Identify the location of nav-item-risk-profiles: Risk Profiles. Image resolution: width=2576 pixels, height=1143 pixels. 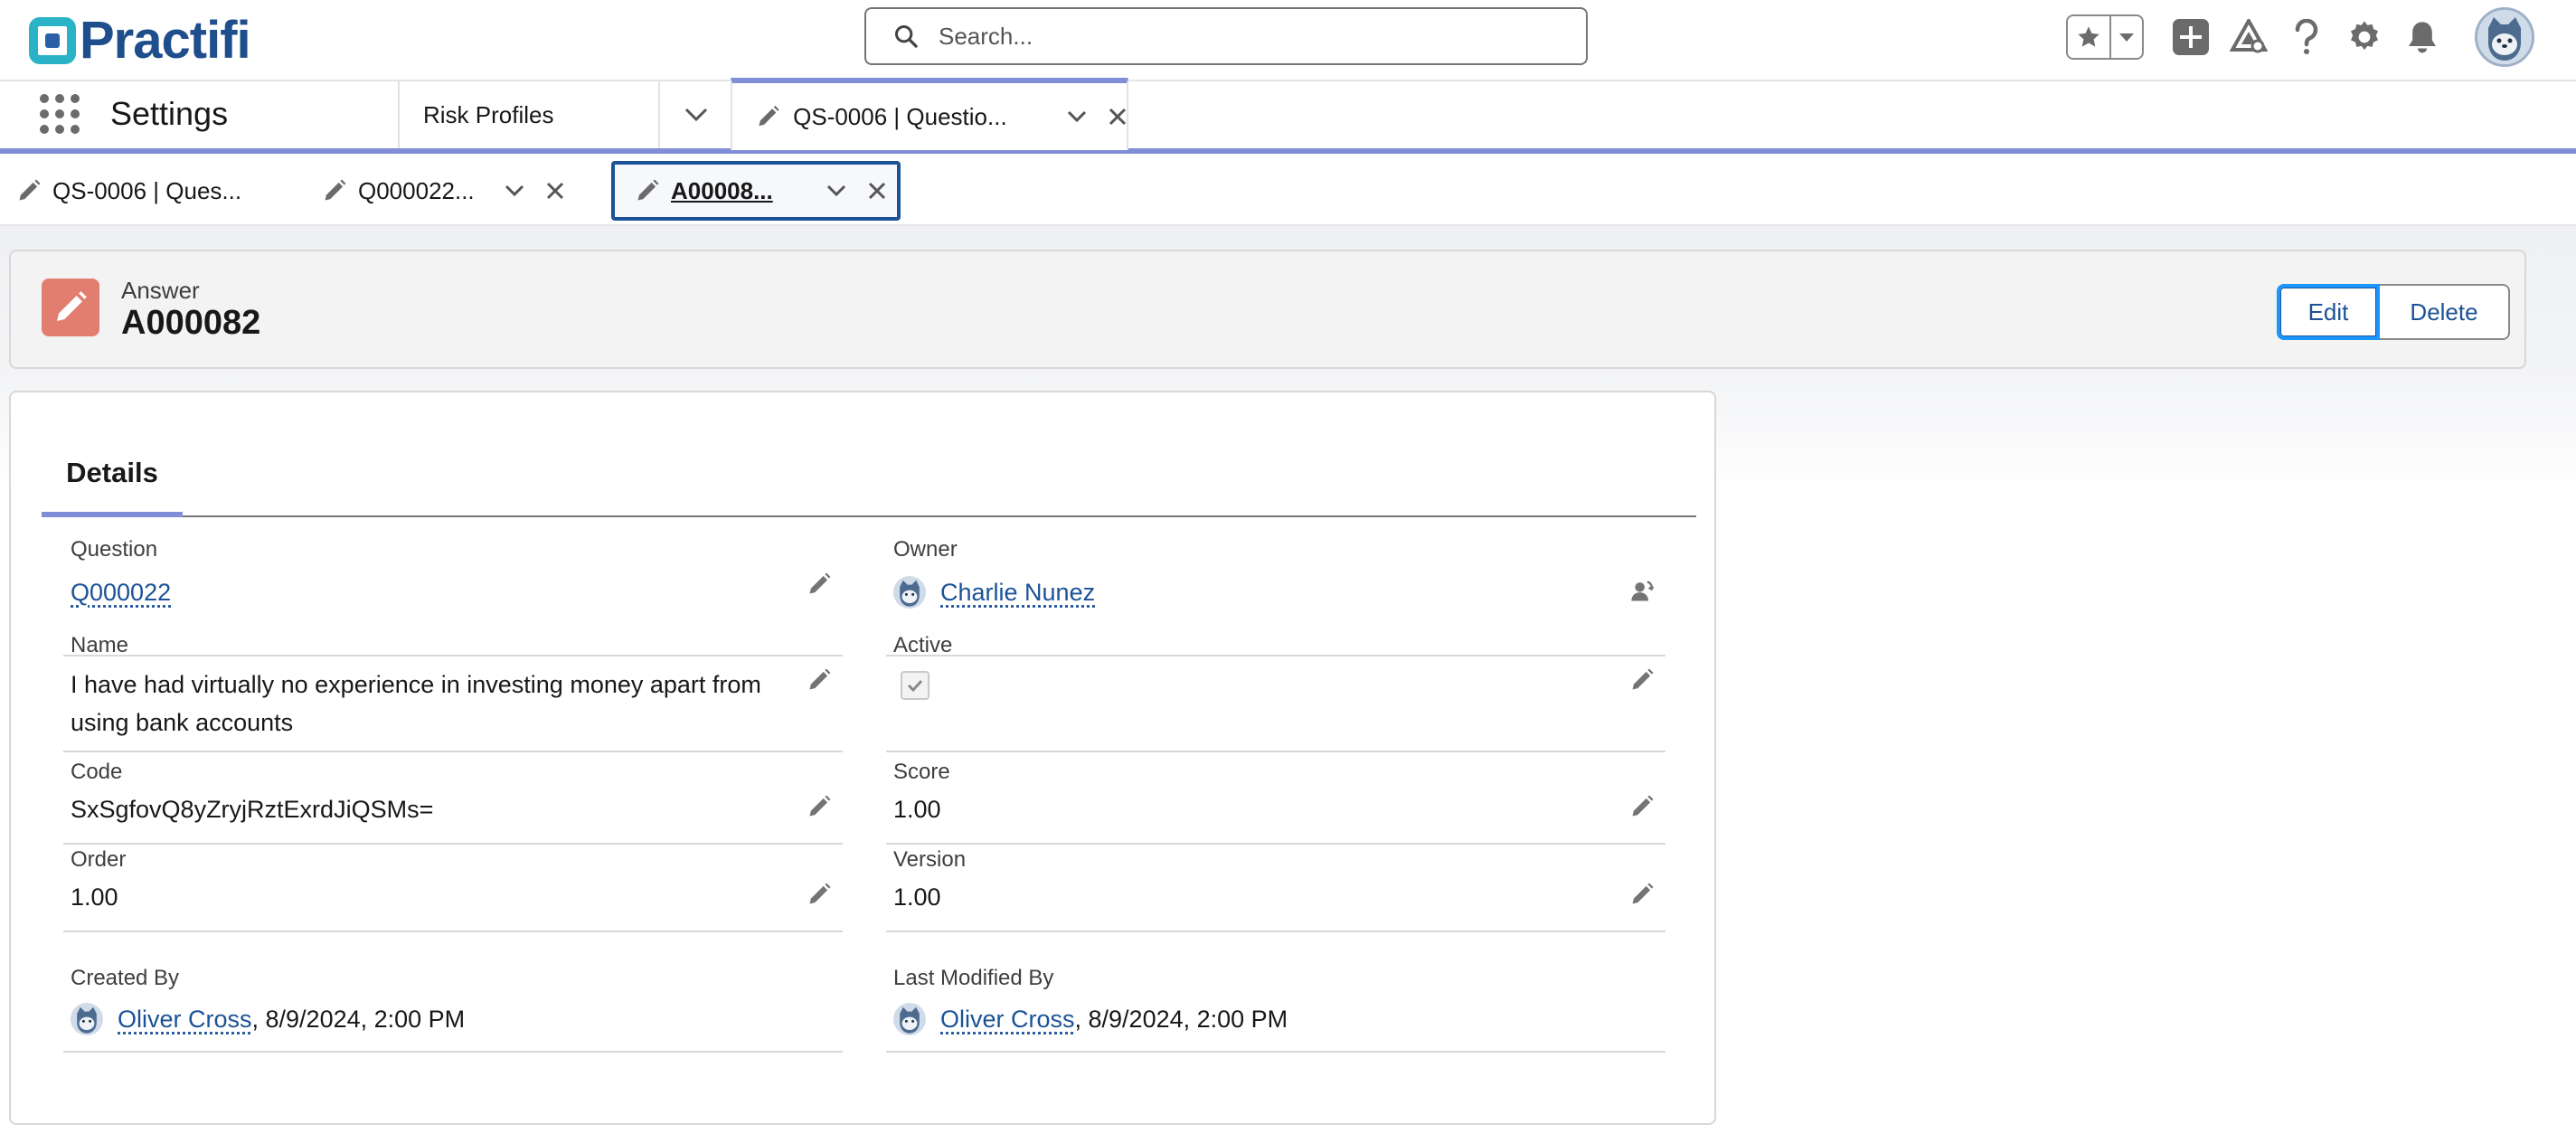
(529, 114).